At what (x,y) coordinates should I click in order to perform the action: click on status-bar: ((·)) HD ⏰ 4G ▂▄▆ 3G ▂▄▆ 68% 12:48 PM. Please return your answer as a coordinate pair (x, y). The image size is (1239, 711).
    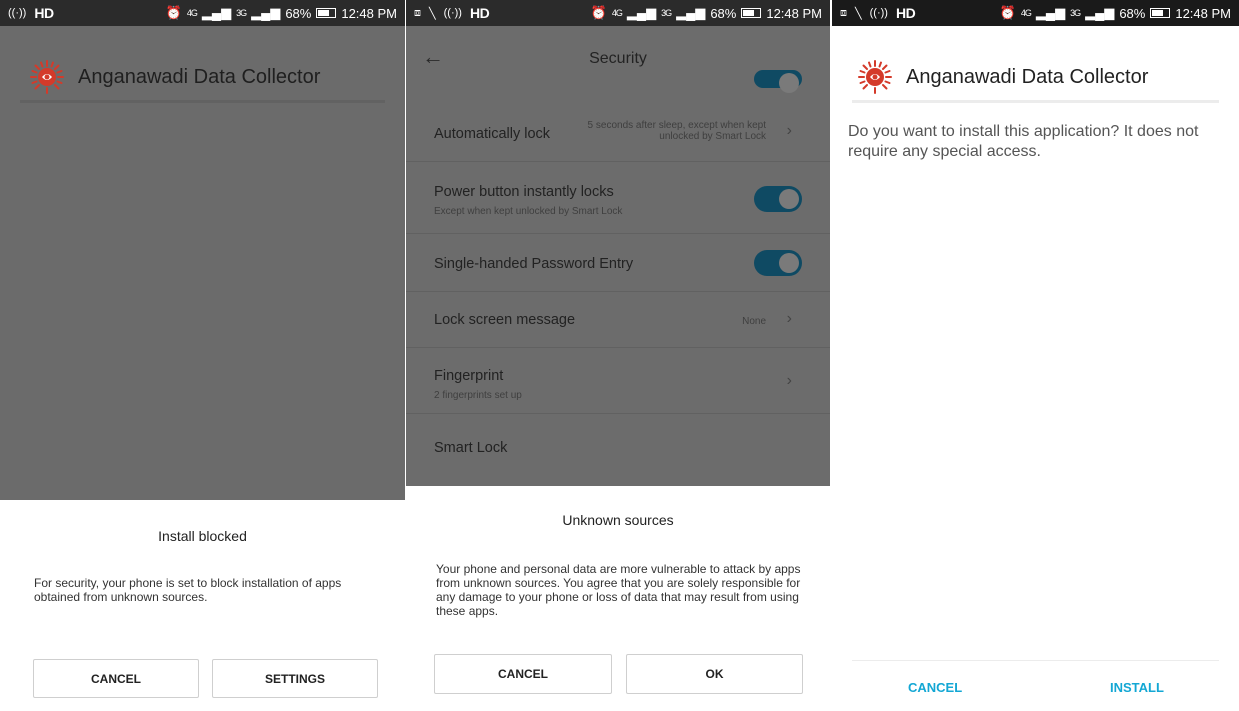
    Looking at the image, I should click on (202, 13).